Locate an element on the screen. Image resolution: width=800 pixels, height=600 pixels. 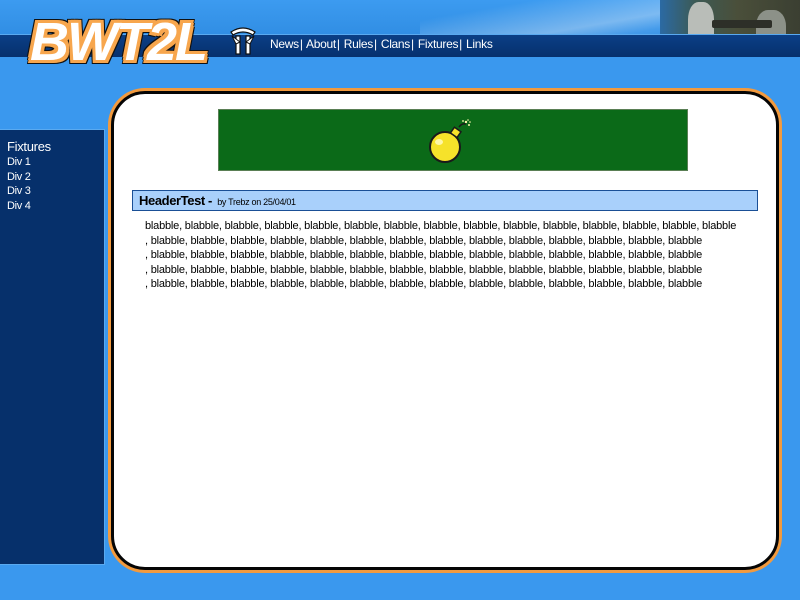
nav-clans: Clans is located at coordinates (395, 44).